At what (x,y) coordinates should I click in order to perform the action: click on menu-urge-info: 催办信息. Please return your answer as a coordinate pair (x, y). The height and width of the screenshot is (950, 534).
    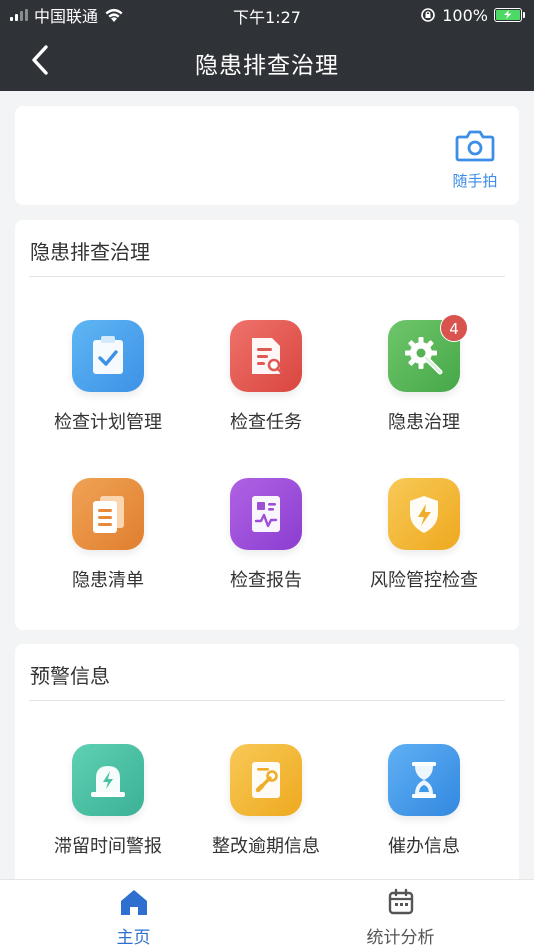
    Looking at the image, I should click on (424, 801).